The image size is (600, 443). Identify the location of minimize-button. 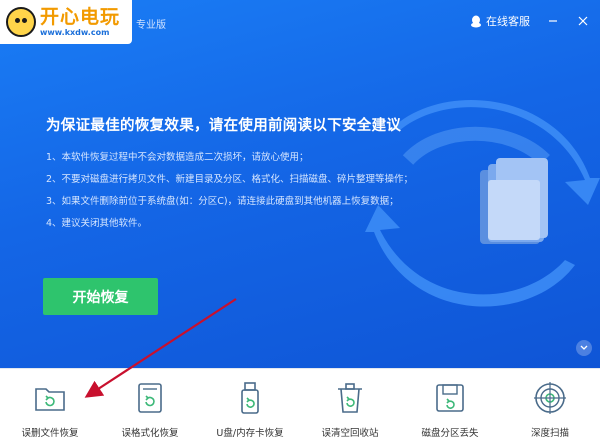
(553, 21).